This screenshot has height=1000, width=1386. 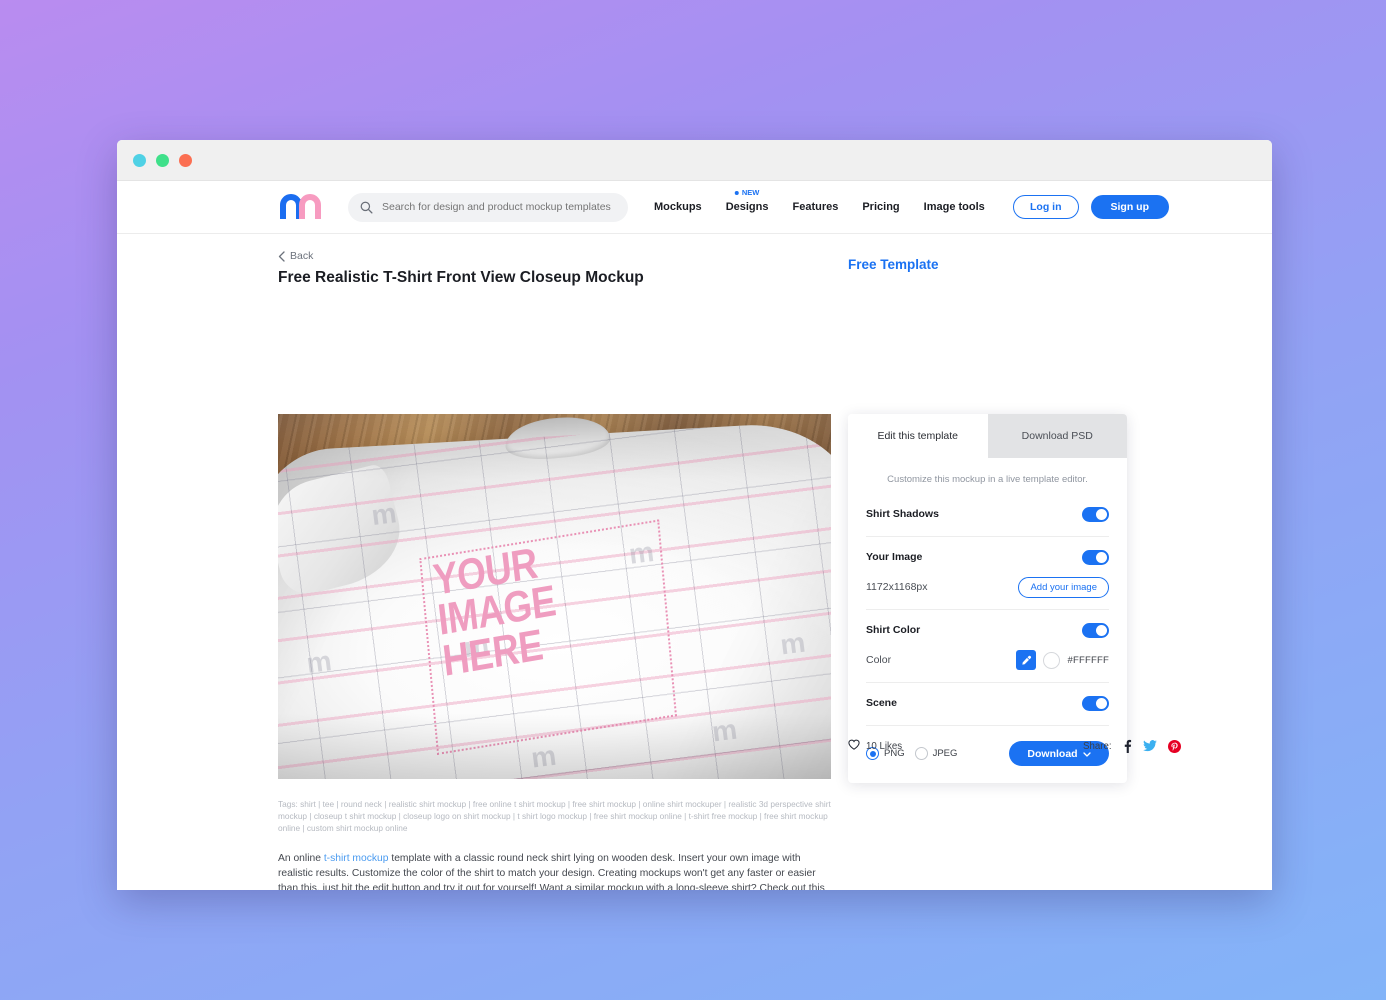 I want to click on your-image-toggle, so click(x=1095, y=557).